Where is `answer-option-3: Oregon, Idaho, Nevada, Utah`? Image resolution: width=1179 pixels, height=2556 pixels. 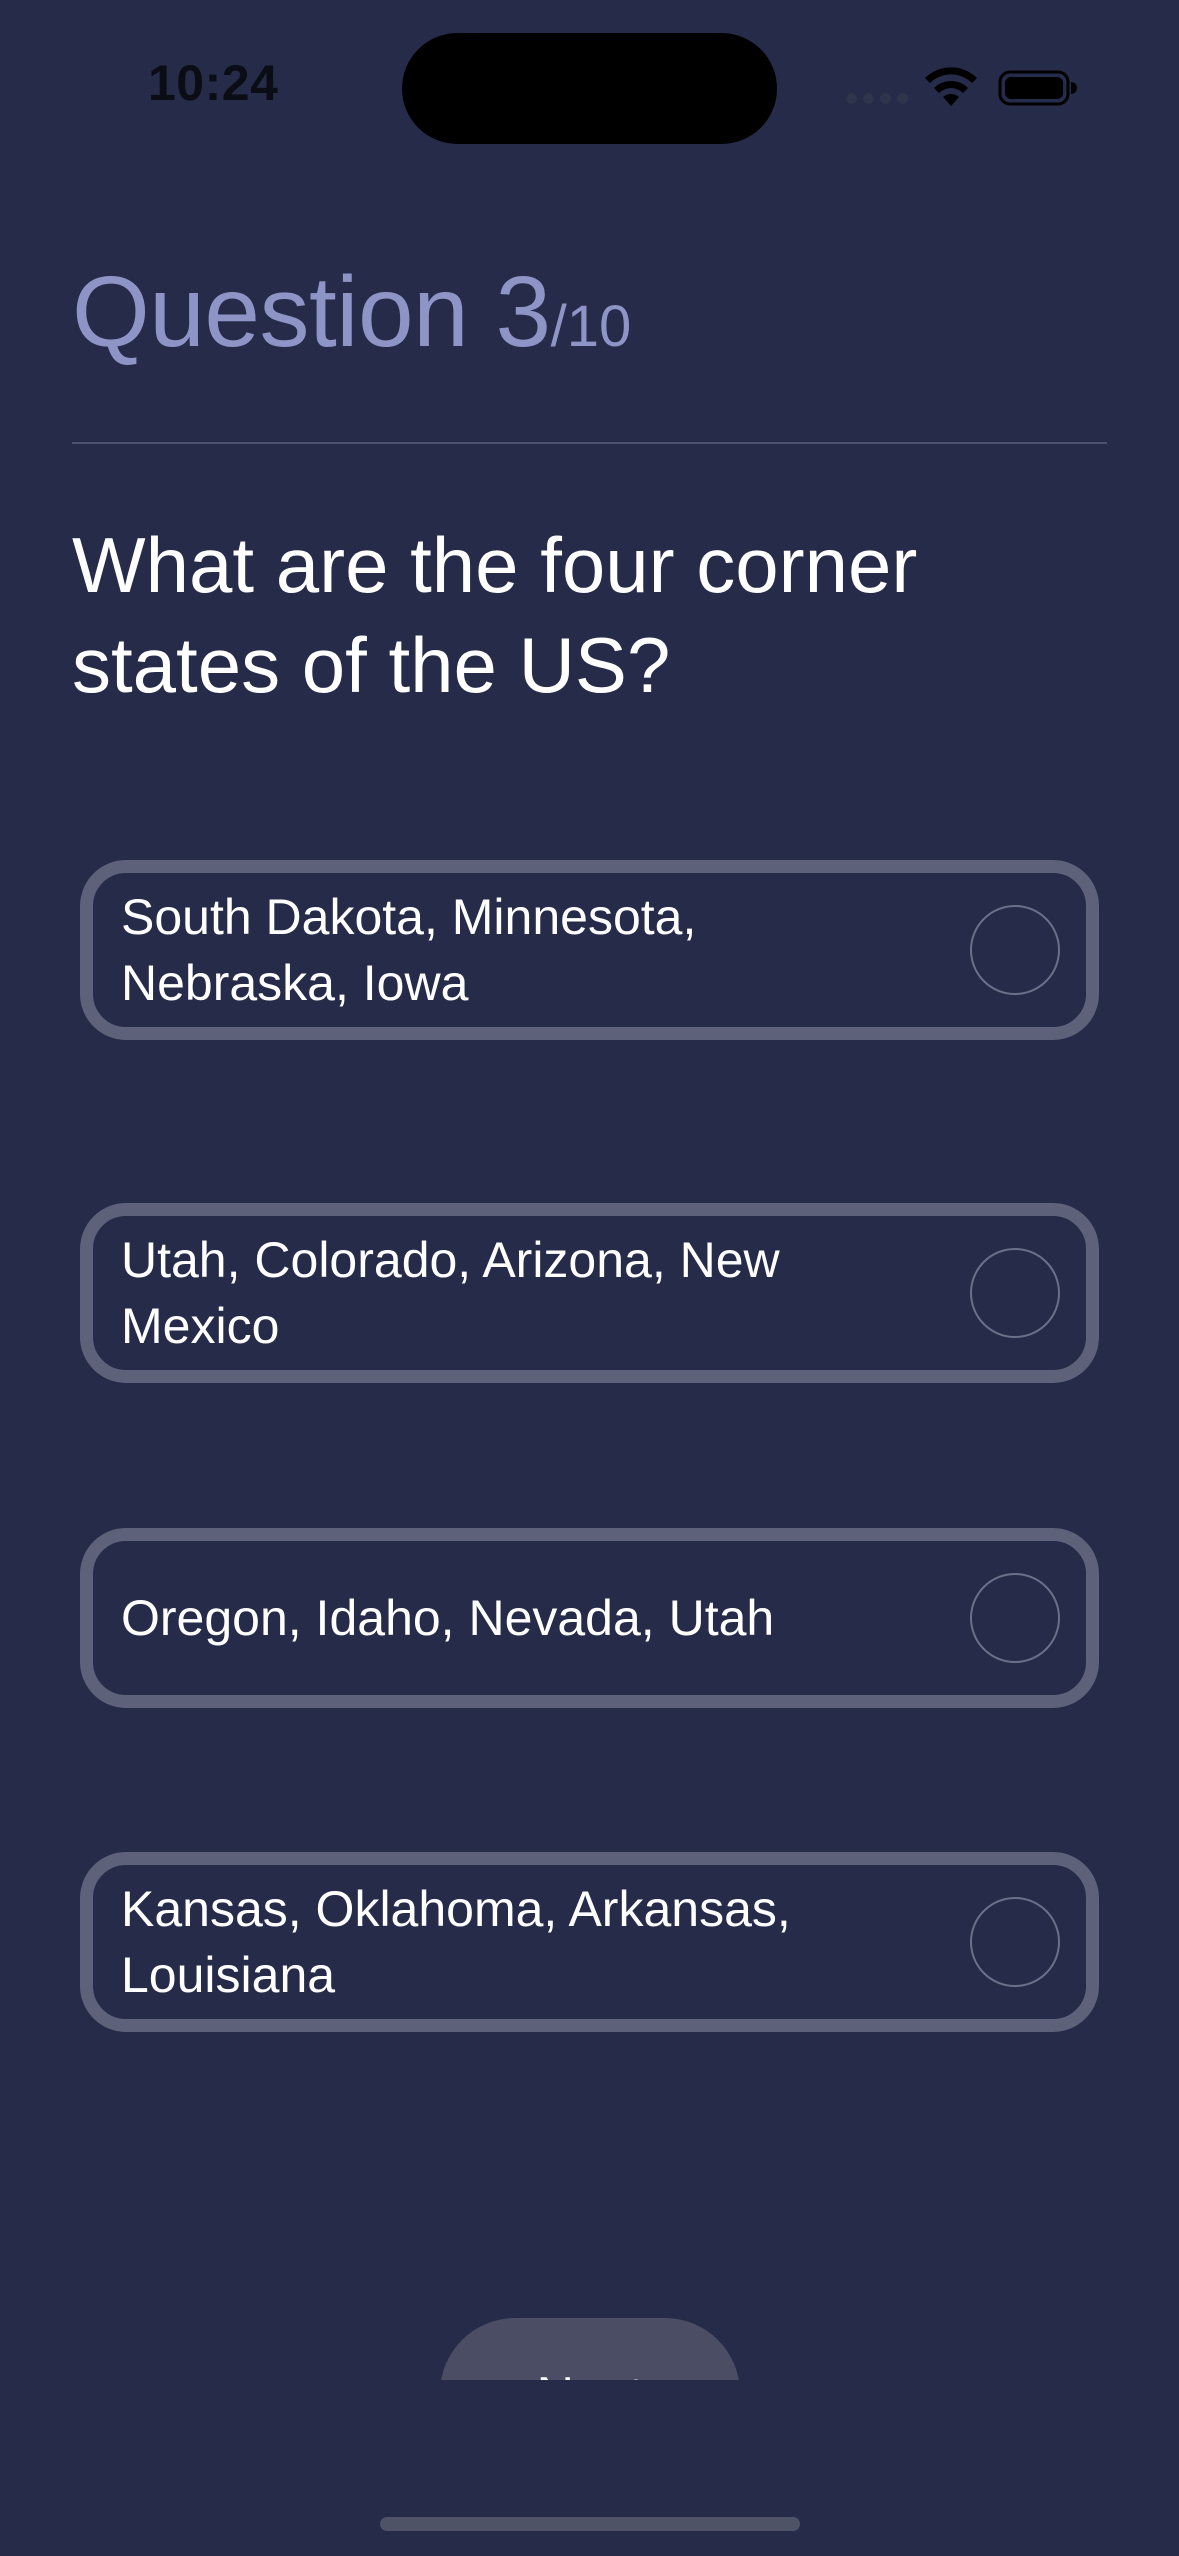 answer-option-3: Oregon, Idaho, Nevada, Utah is located at coordinates (589, 1618).